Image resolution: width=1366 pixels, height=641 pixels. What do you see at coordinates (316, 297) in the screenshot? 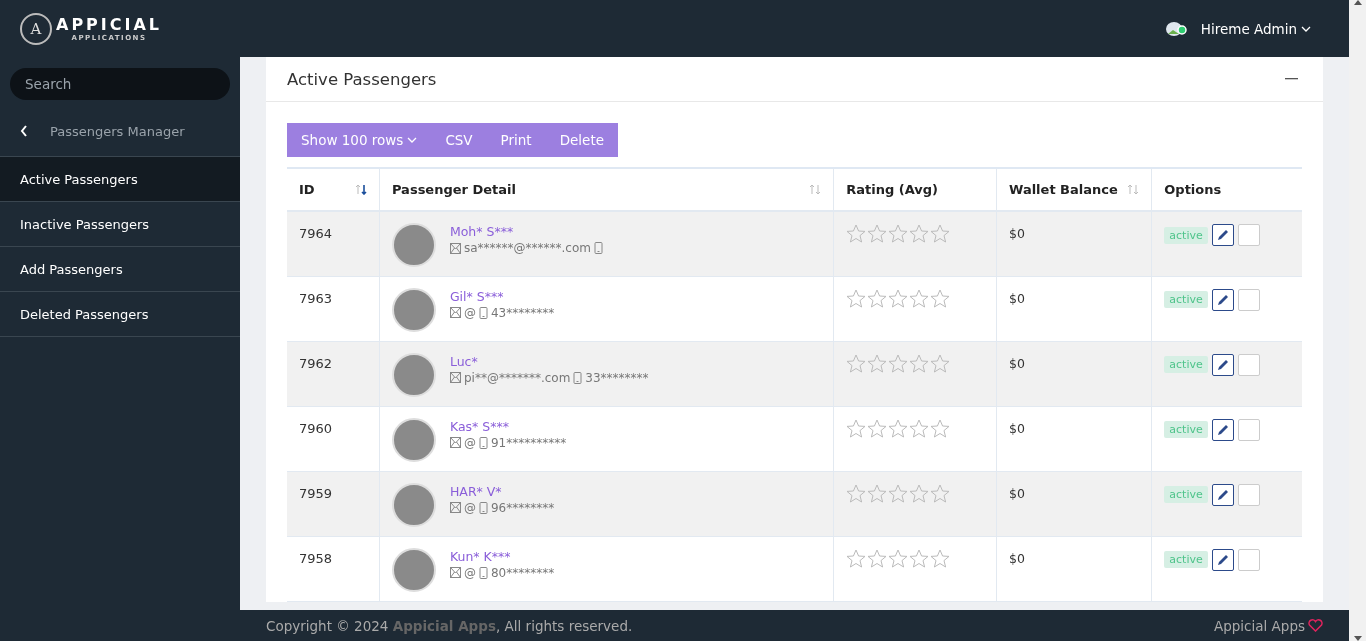
I see `table-cell-text: 7963` at bounding box center [316, 297].